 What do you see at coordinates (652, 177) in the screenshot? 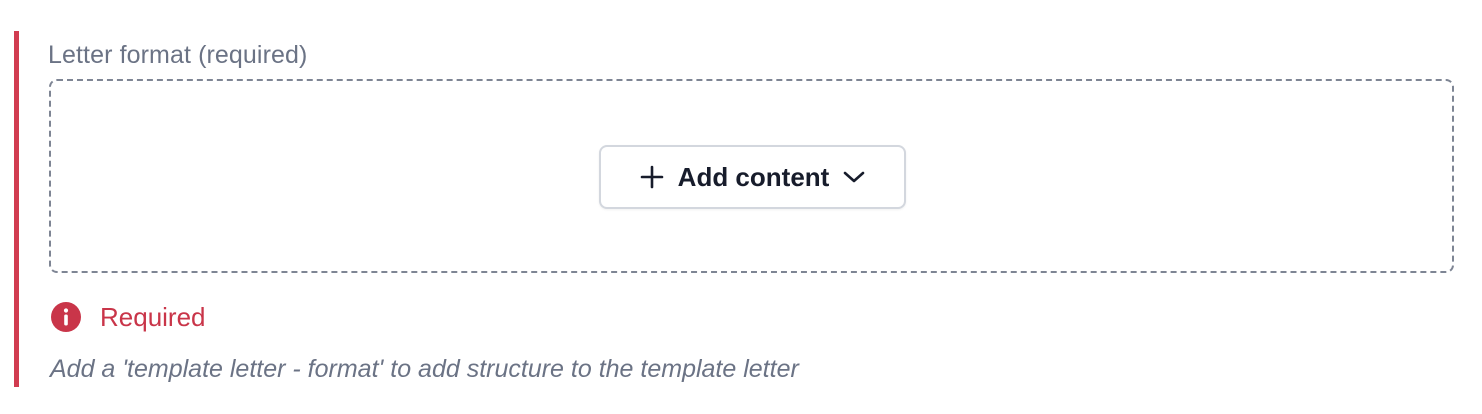
I see `plus-icon` at bounding box center [652, 177].